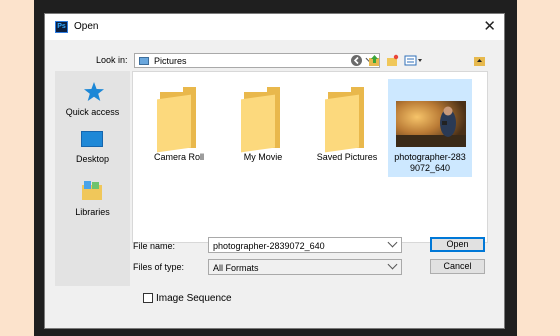 This screenshot has height=336, width=560. What do you see at coordinates (61, 27) in the screenshot?
I see `photoshop-icon: Ps` at bounding box center [61, 27].